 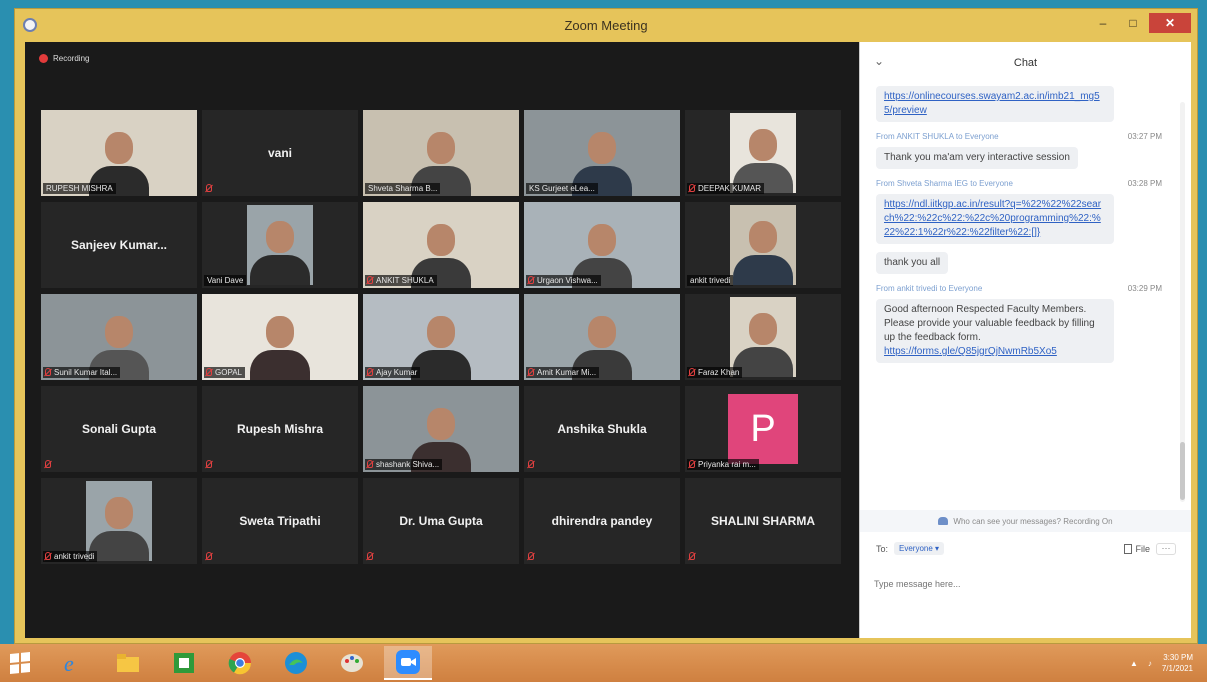 I want to click on message-sender: From Shveta Sharma IEG to Everyone, so click(x=944, y=183).